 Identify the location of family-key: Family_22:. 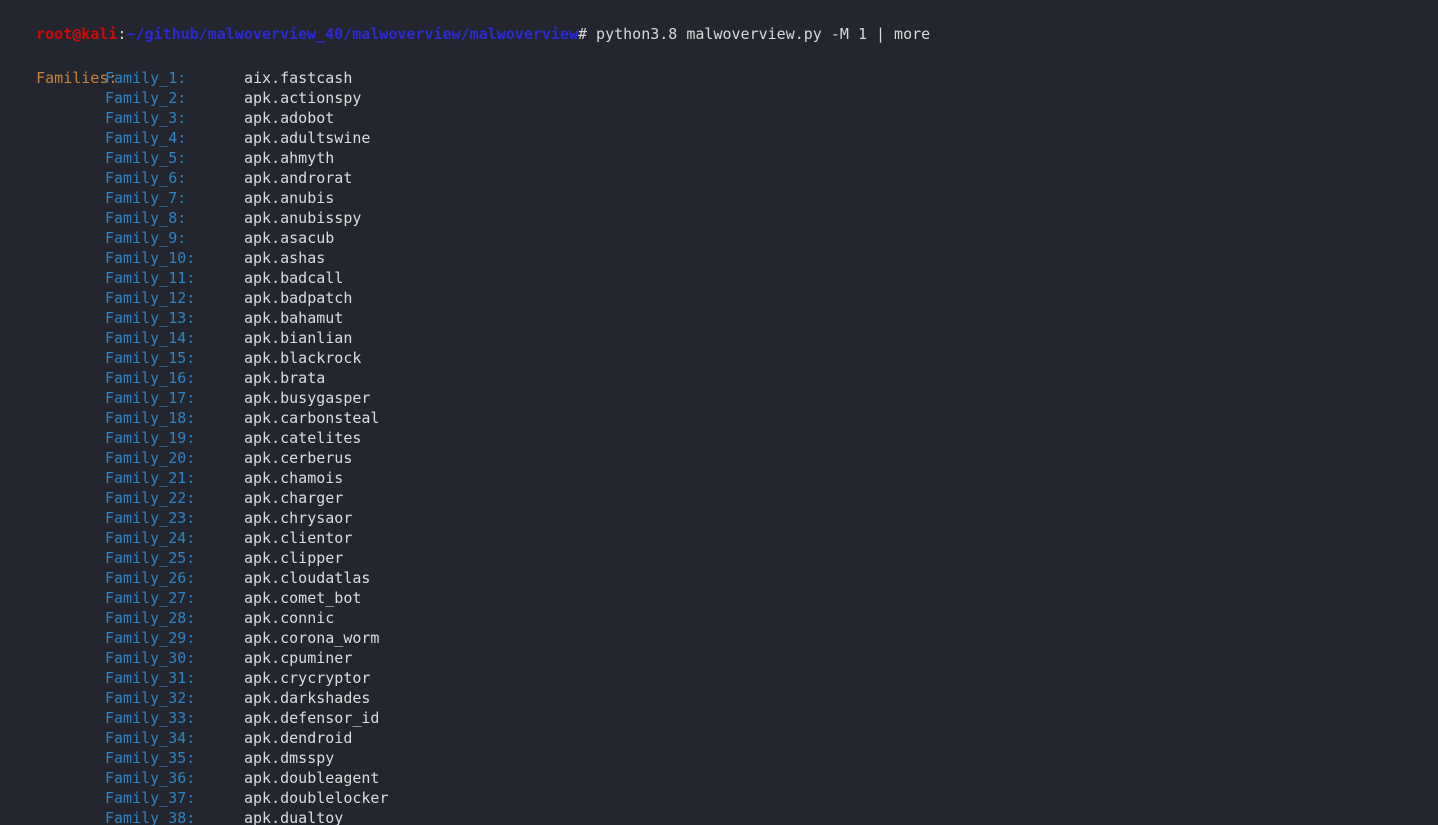
(150, 498).